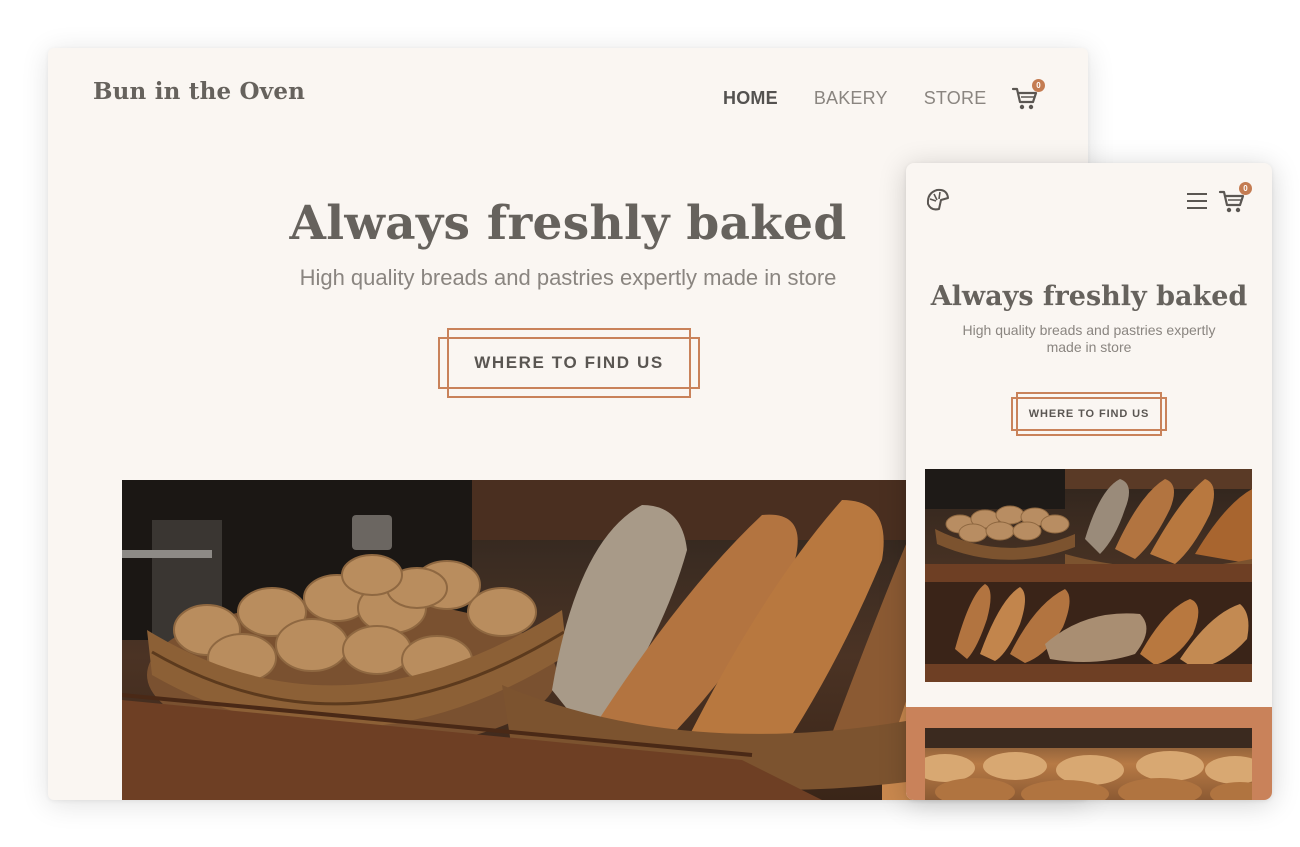 The height and width of the screenshot is (847, 1300). Describe the element at coordinates (750, 98) in the screenshot. I see `nav-home: HOME` at that location.